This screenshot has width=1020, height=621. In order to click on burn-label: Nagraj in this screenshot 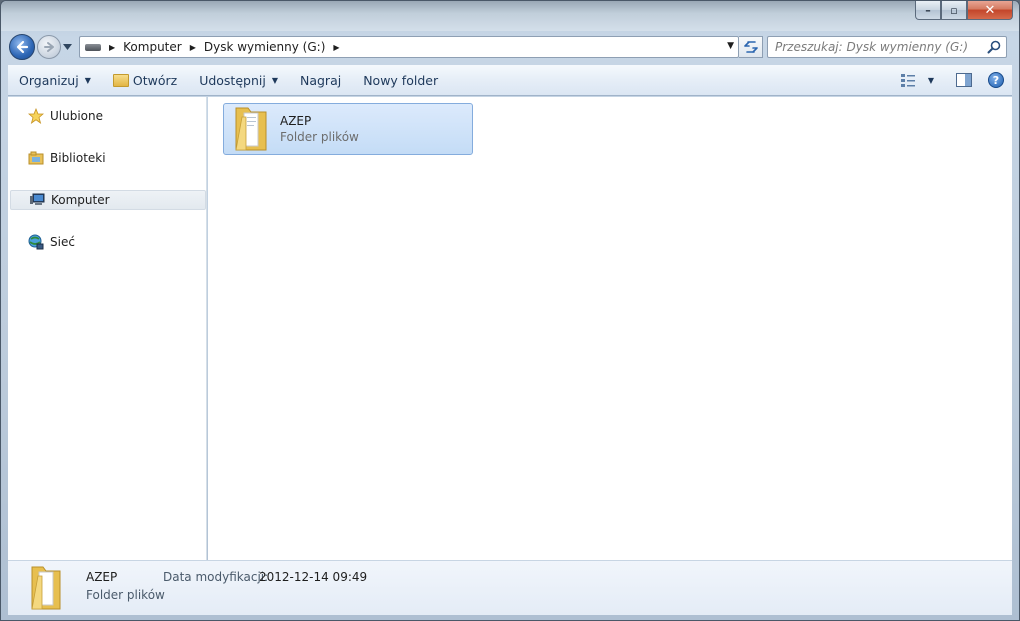, I will do `click(320, 80)`.